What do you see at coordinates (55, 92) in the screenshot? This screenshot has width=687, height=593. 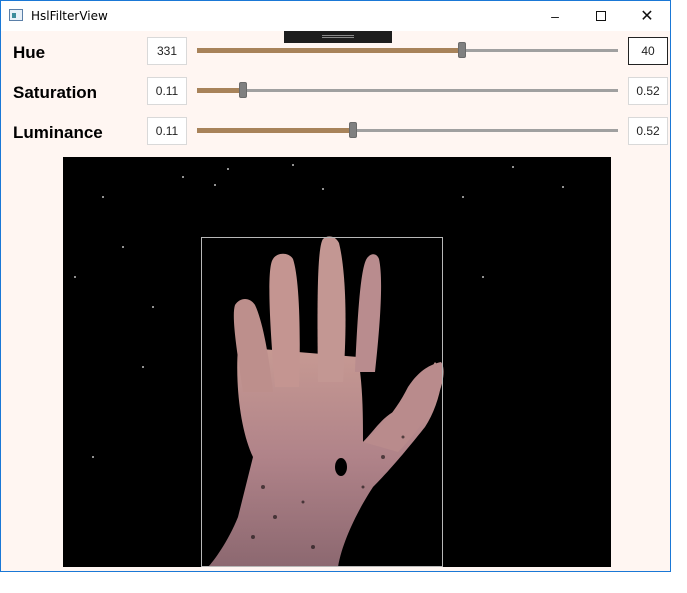 I see `saturation-label: Saturation` at bounding box center [55, 92].